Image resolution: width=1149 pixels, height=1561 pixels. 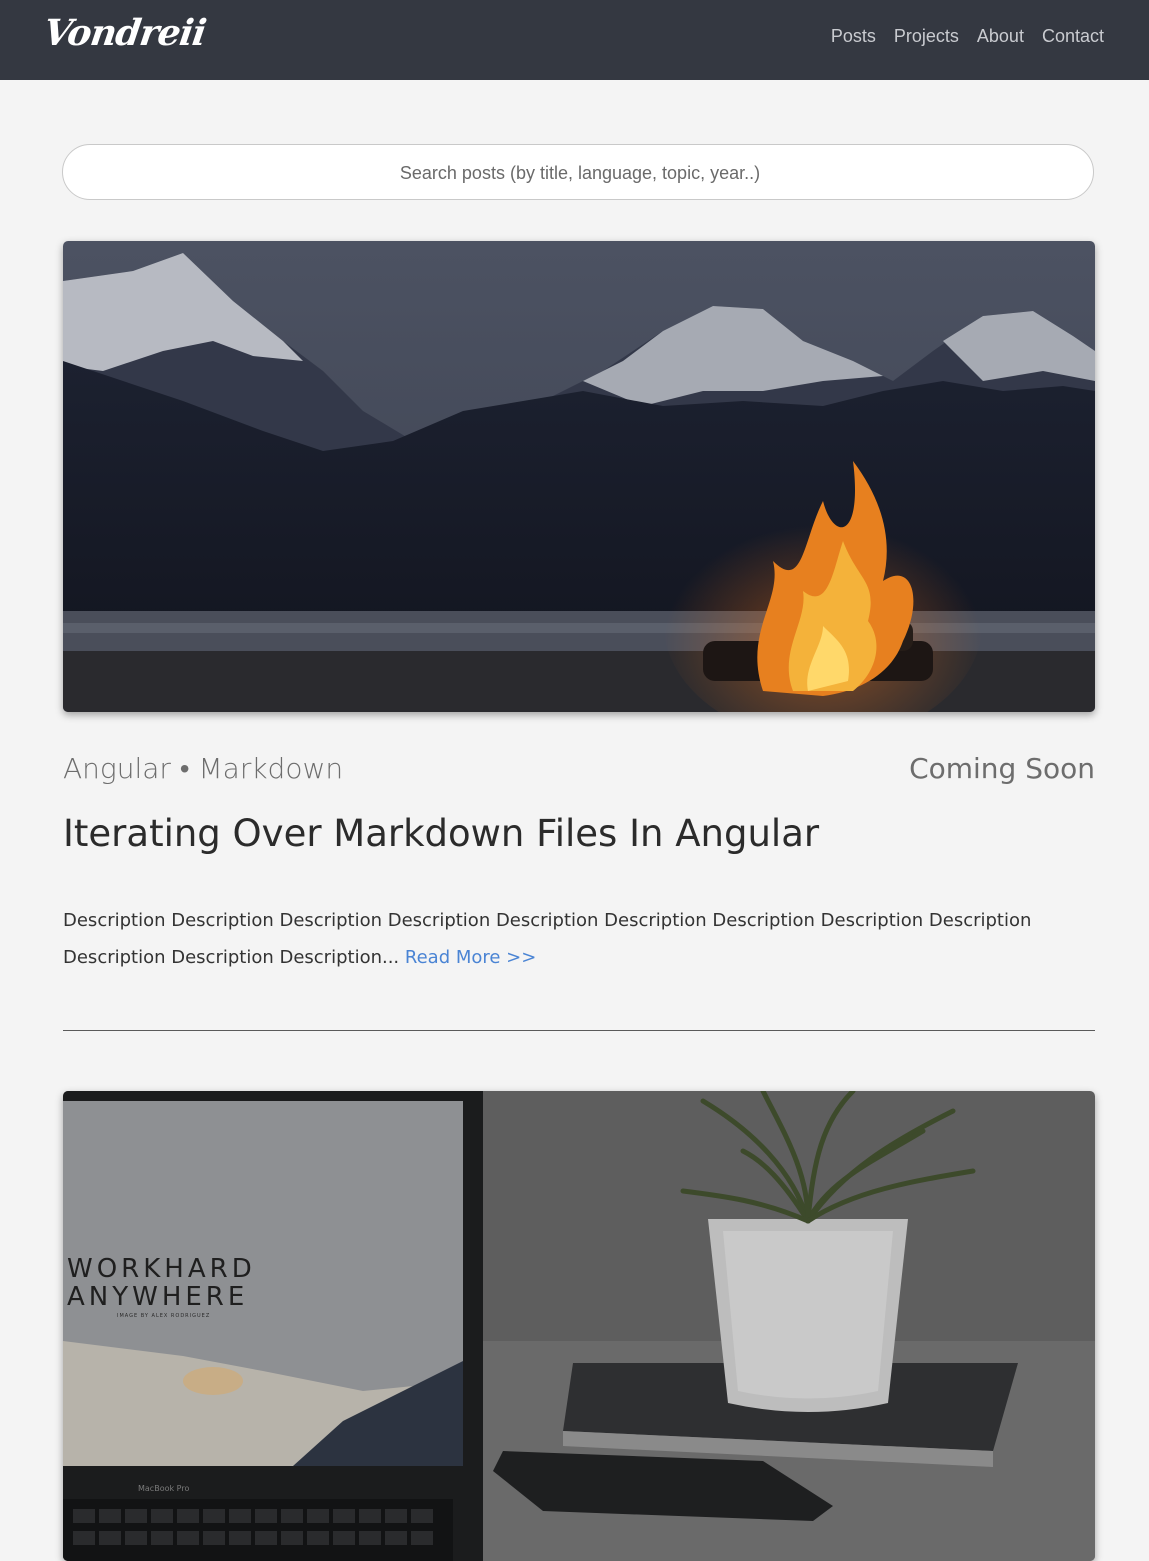 I want to click on search-bar, so click(x=579, y=172).